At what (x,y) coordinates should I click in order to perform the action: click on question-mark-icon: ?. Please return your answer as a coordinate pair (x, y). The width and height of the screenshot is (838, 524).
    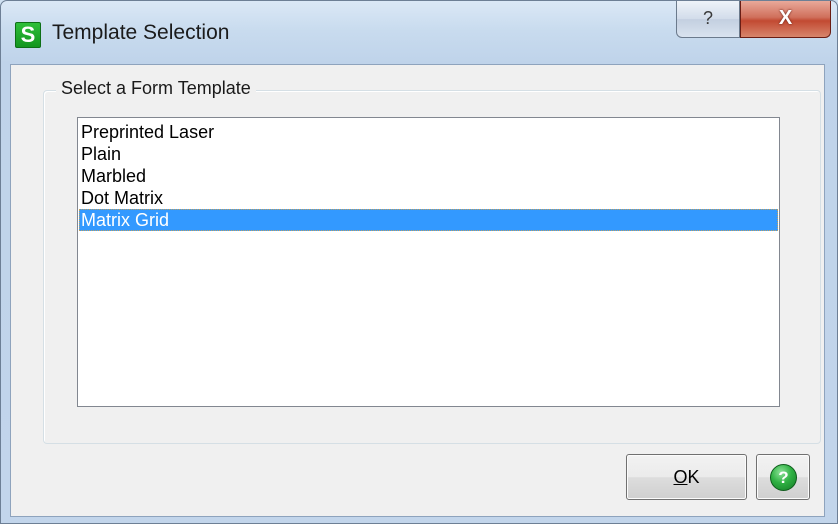
    Looking at the image, I should click on (707, 18).